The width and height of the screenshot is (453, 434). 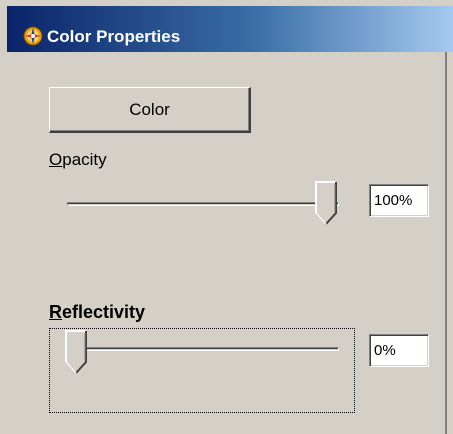 I want to click on opacity-value: 100%, so click(x=393, y=200).